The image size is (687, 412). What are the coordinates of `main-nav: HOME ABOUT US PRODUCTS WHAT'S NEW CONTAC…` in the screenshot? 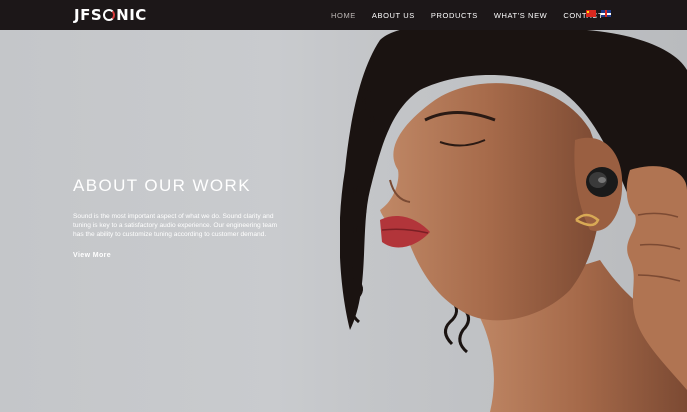 It's located at (475, 15).